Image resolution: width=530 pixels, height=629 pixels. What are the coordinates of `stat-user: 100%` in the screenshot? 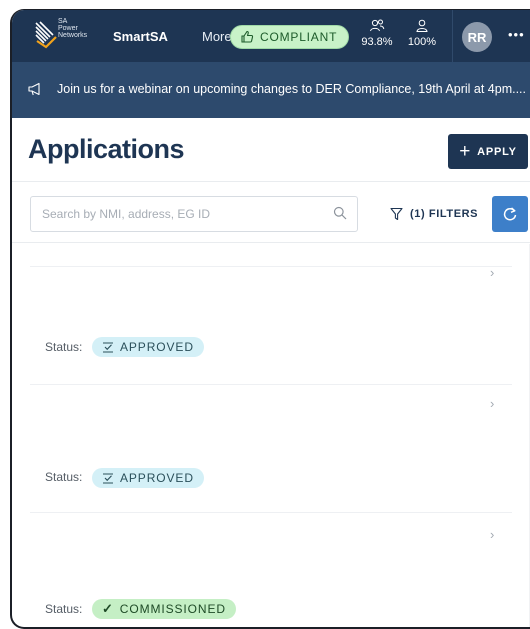 It's located at (422, 33).